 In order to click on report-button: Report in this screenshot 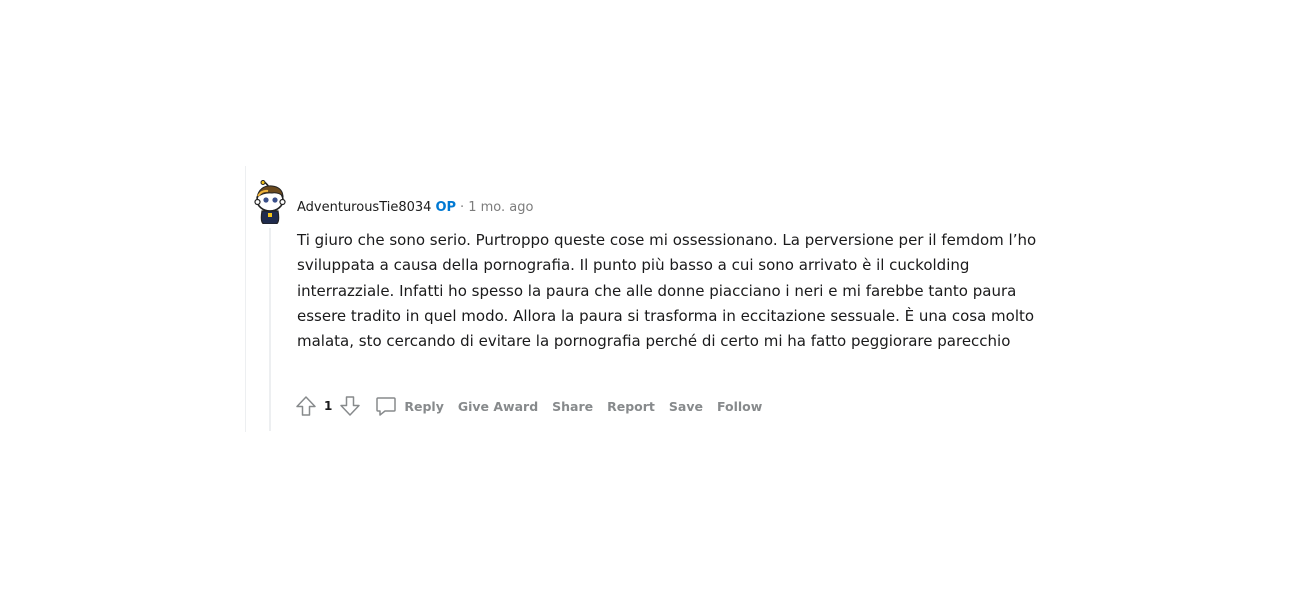, I will do `click(631, 406)`.